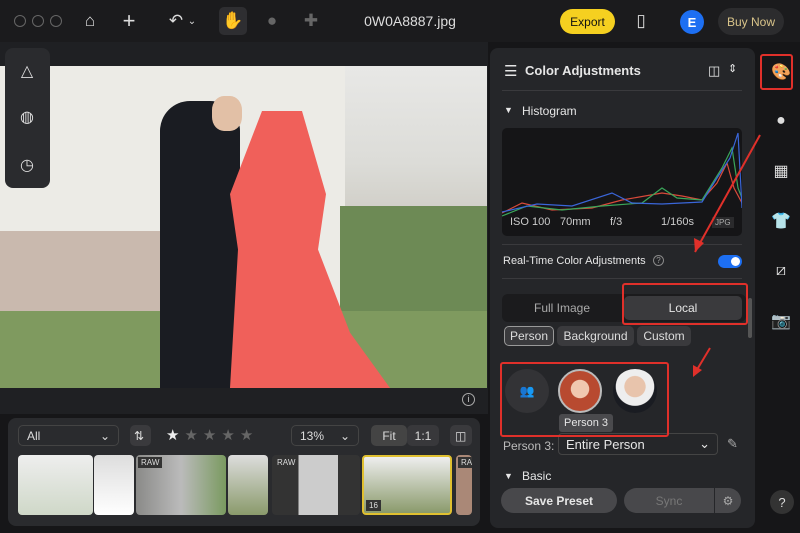 The height and width of the screenshot is (533, 800). Describe the element at coordinates (549, 111) in the screenshot. I see `histogram-label: Histogram` at that location.